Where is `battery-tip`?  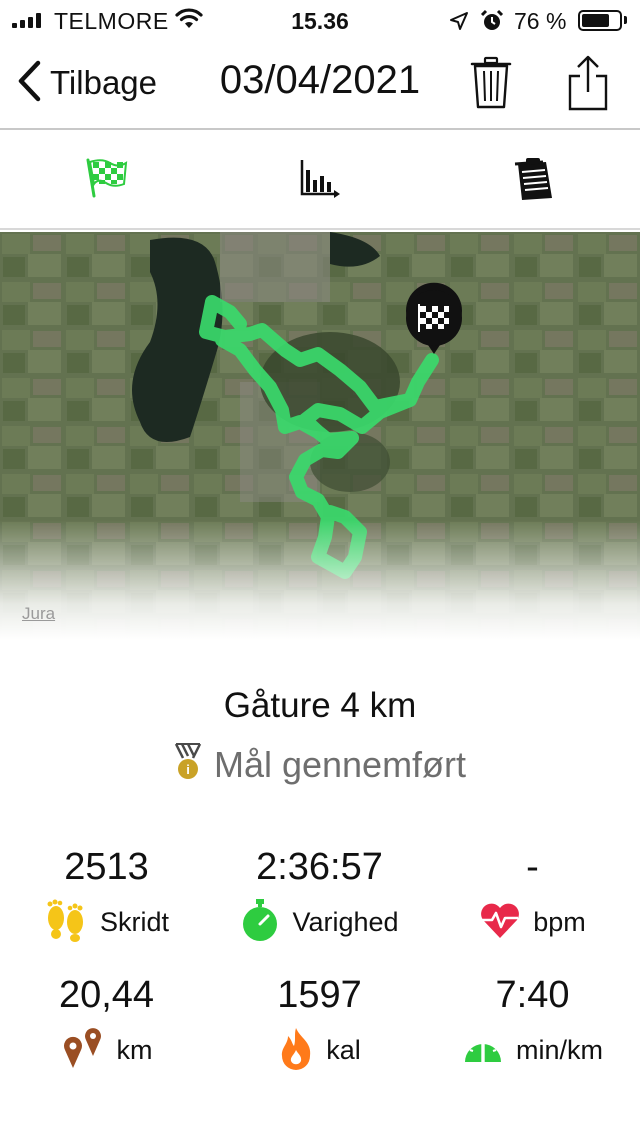
battery-tip is located at coordinates (625, 20).